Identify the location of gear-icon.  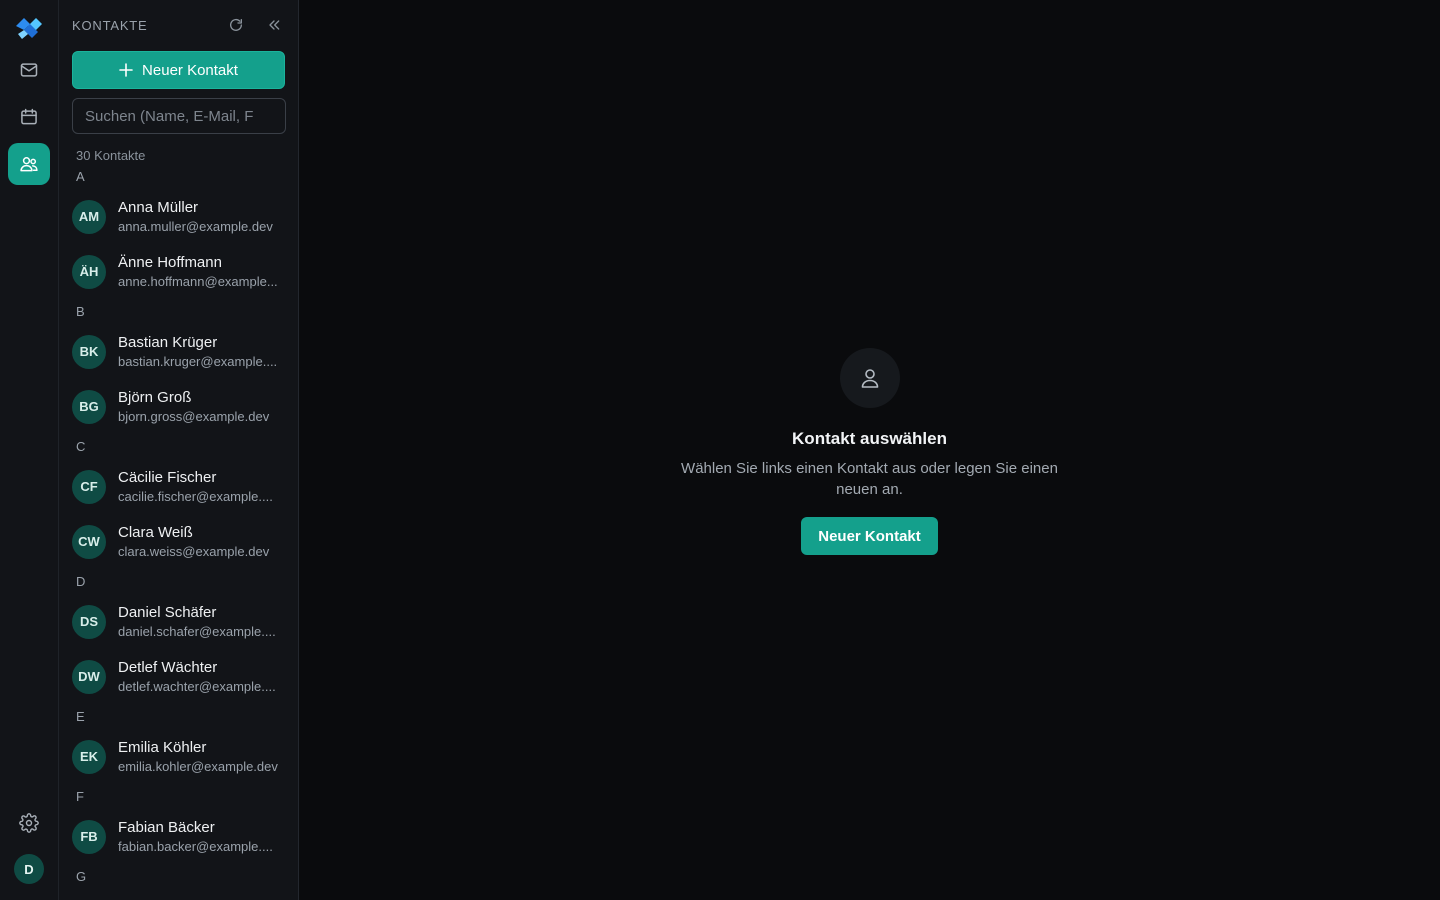
(29, 823).